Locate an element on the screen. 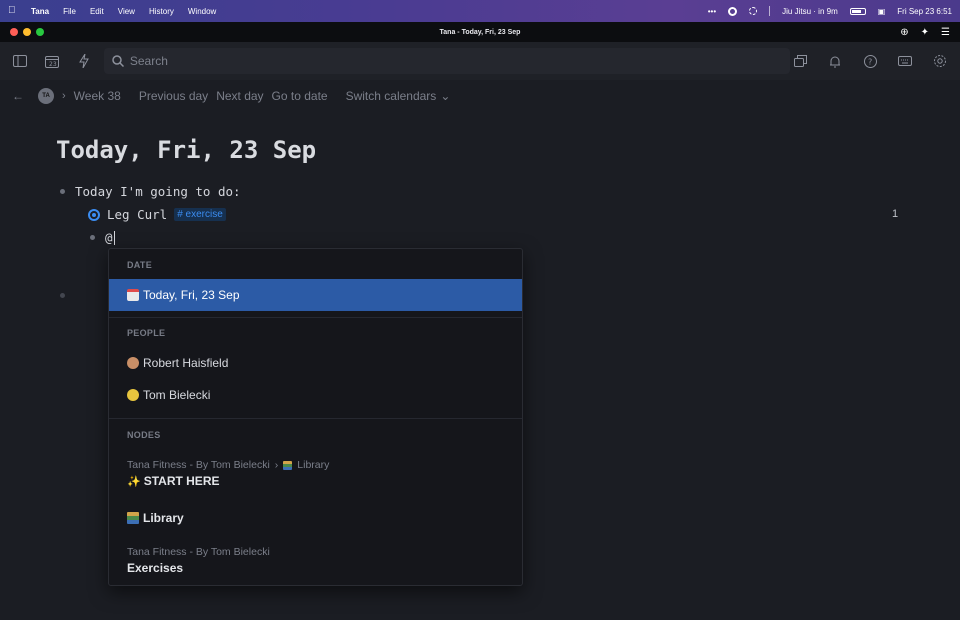  person-option: Robert Haisfield is located at coordinates (315, 363).